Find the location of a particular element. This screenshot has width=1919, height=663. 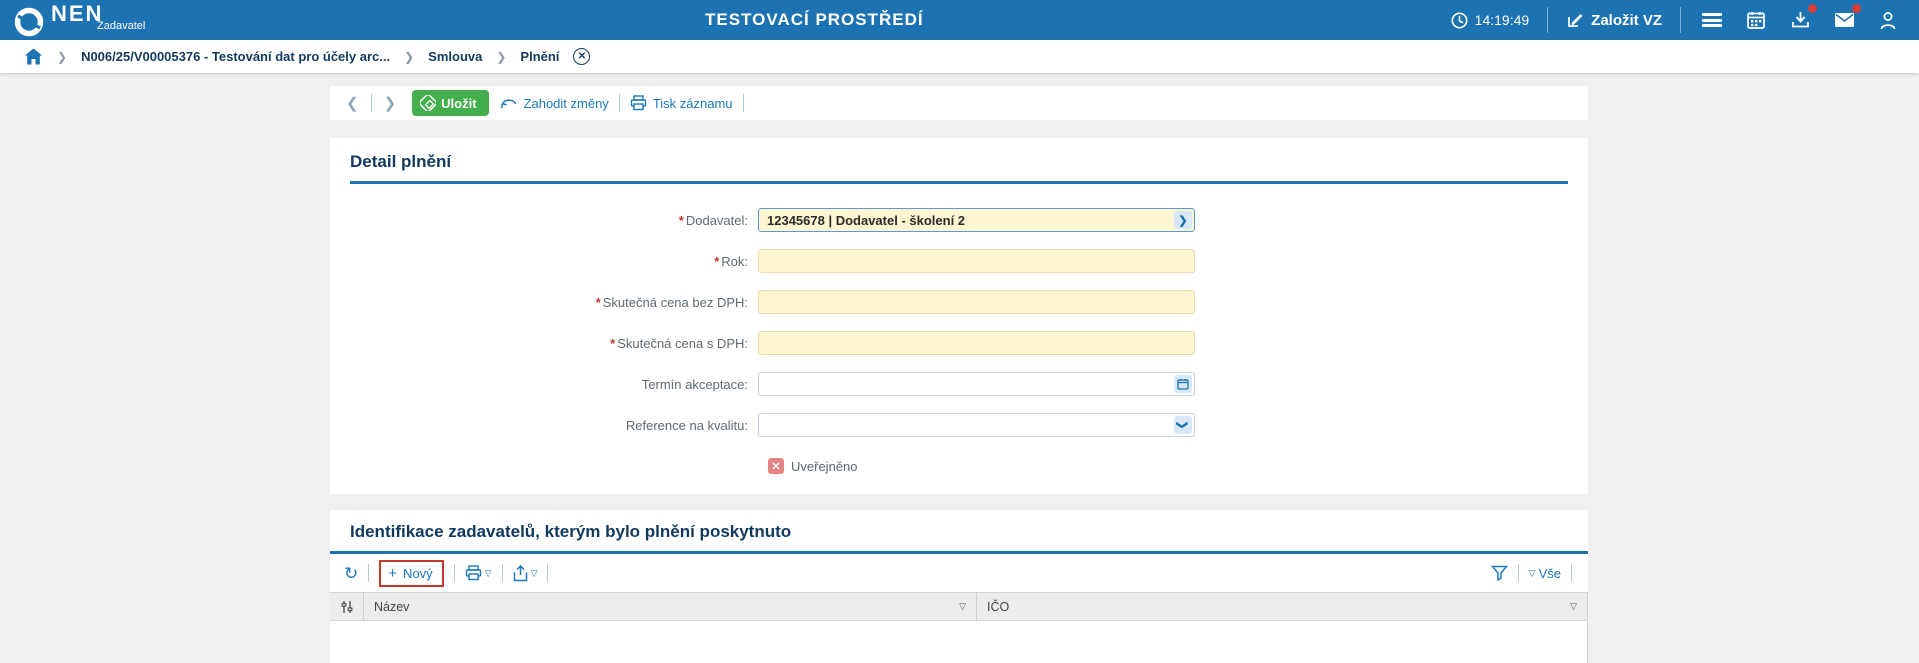

column-settings-icon is located at coordinates (346, 606).